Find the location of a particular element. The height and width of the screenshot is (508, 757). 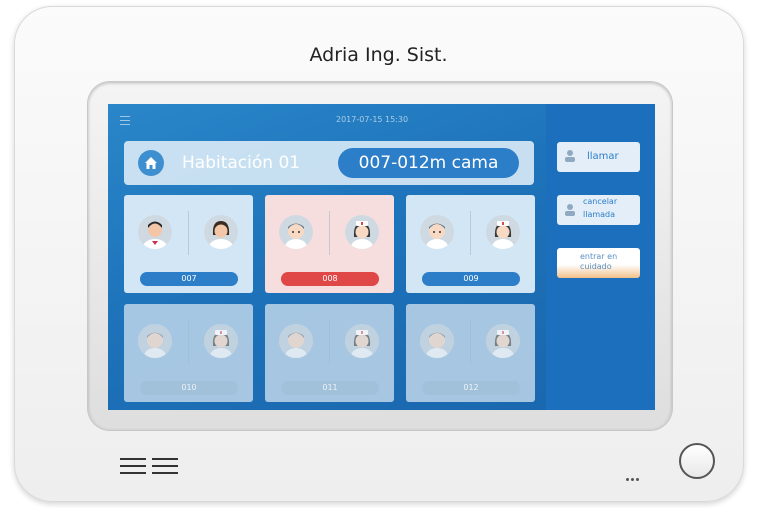

physical-home-button is located at coordinates (697, 461).